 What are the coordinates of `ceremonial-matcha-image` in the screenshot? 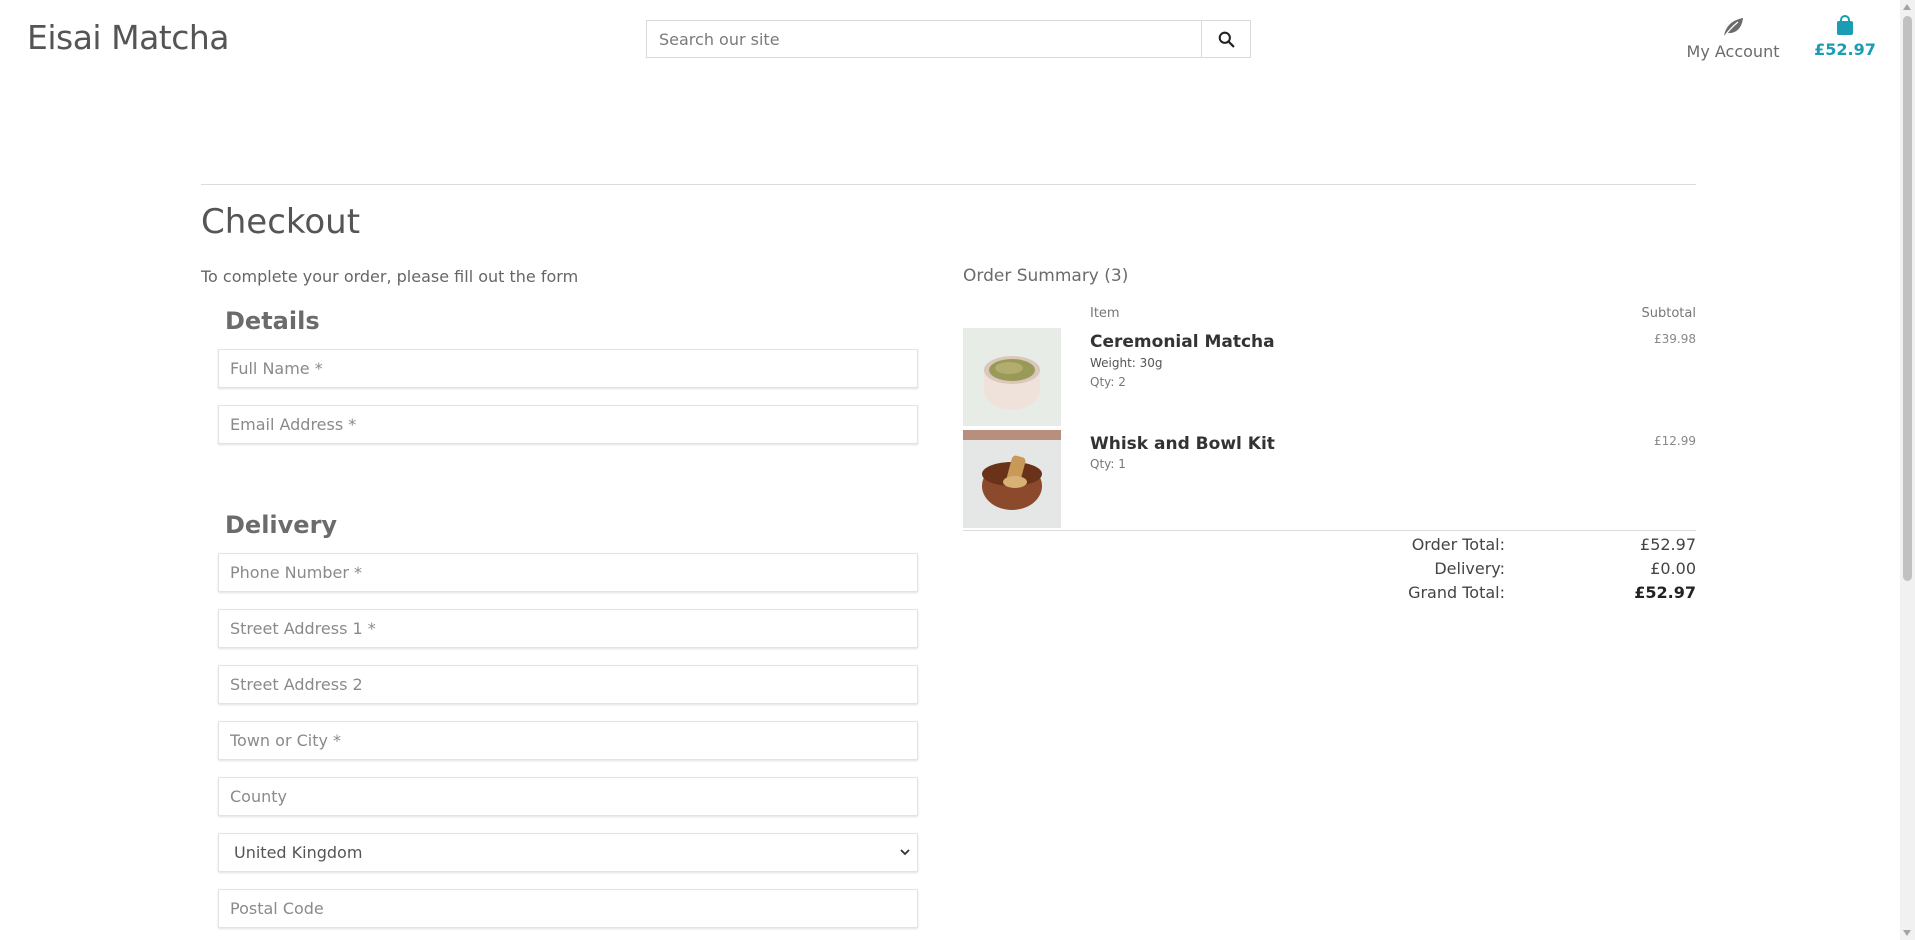 It's located at (1012, 377).